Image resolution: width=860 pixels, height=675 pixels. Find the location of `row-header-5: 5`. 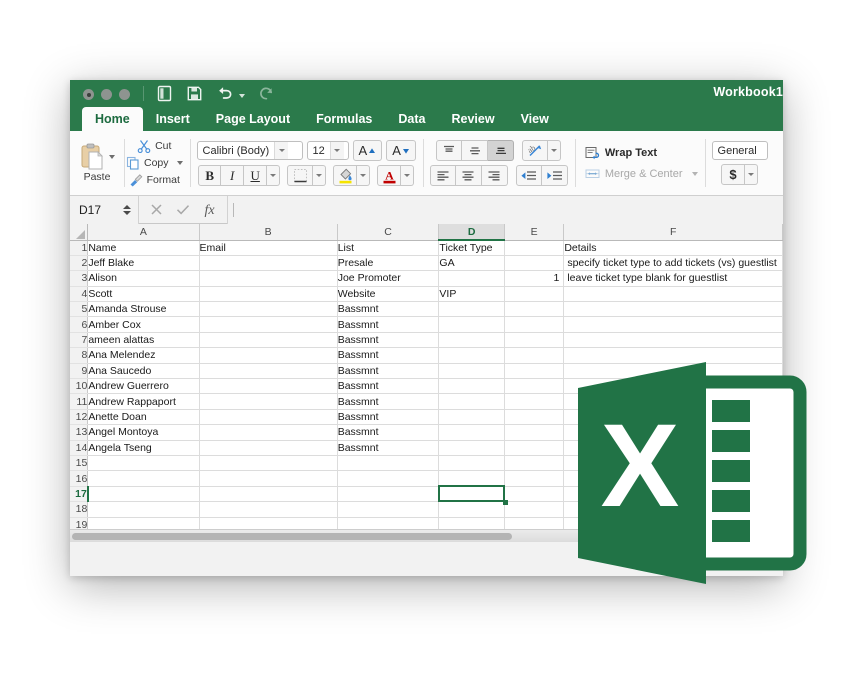

row-header-5: 5 is located at coordinates (79, 309).